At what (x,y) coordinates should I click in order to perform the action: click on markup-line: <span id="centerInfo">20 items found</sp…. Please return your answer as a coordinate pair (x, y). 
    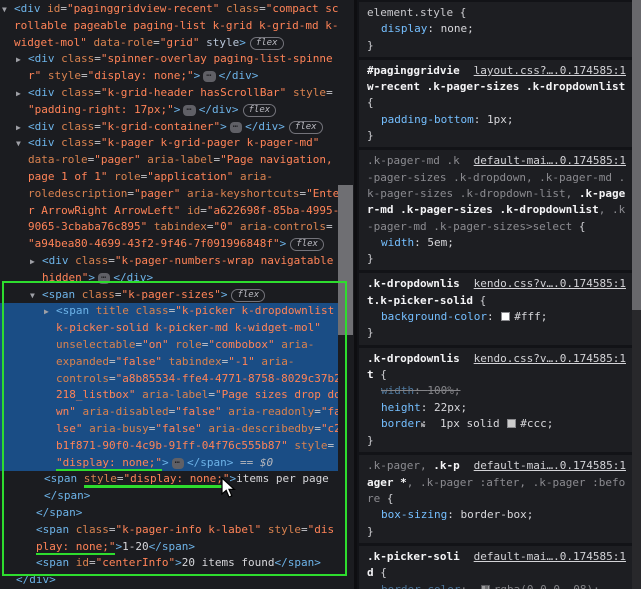
    Looking at the image, I should click on (169, 563).